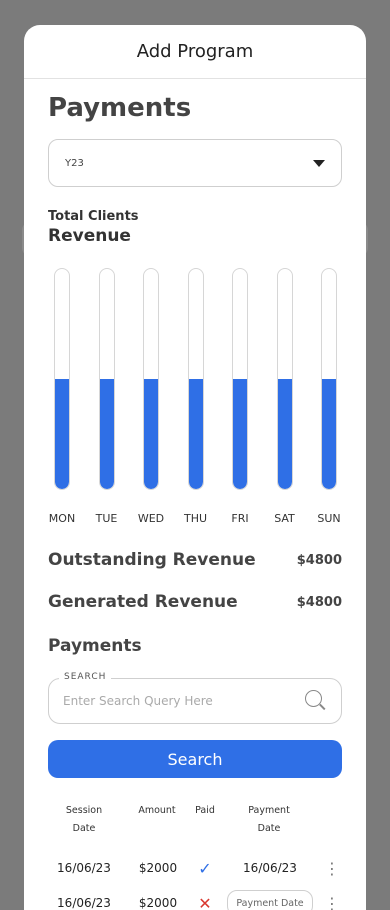 The image size is (390, 910). Describe the element at coordinates (106, 518) in the screenshot. I see `tick-label-tue: TUE` at that location.